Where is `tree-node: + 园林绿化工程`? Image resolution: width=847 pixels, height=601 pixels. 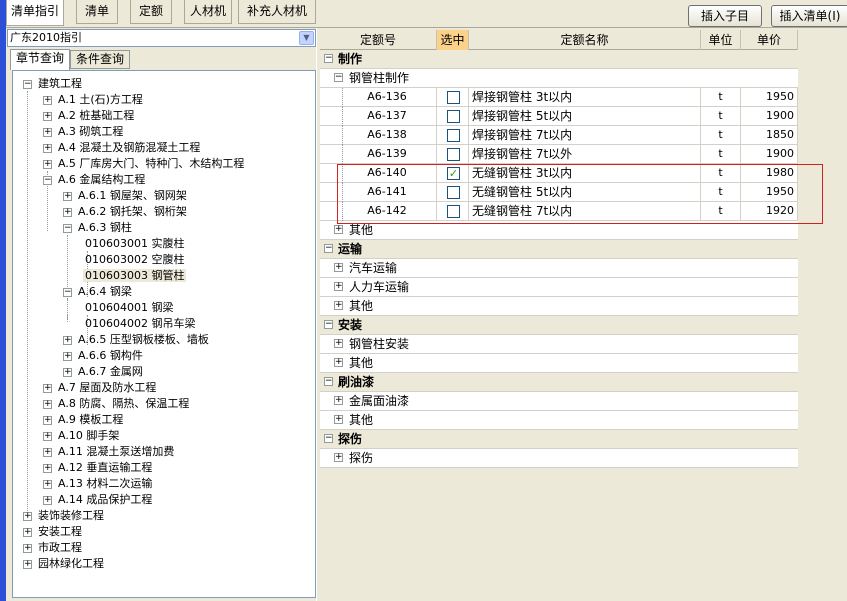 tree-node: + 园林绿化工程 is located at coordinates (64, 564).